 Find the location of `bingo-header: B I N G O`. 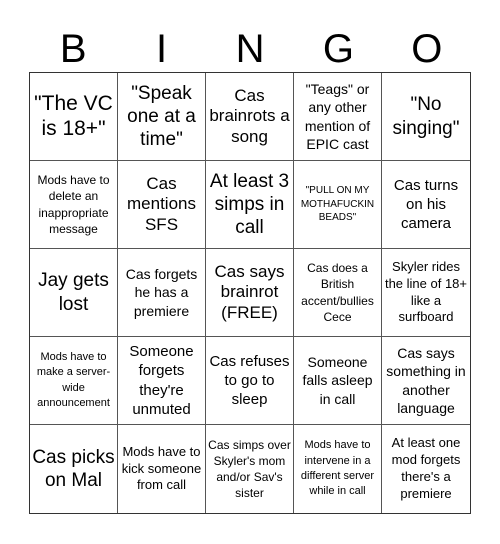

bingo-header: B I N G O is located at coordinates (250, 49).